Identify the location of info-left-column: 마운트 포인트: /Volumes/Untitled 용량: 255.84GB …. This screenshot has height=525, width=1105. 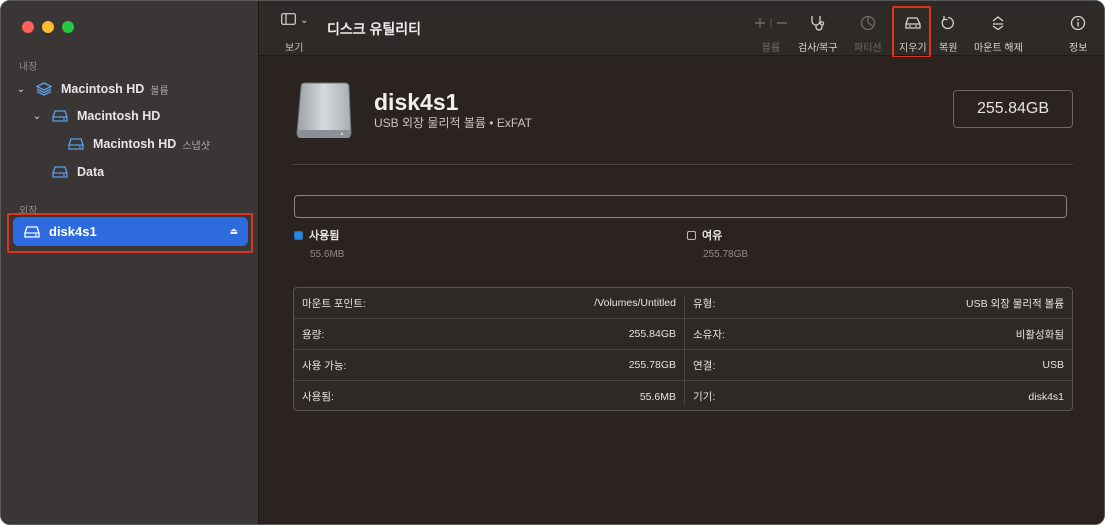
(489, 350).